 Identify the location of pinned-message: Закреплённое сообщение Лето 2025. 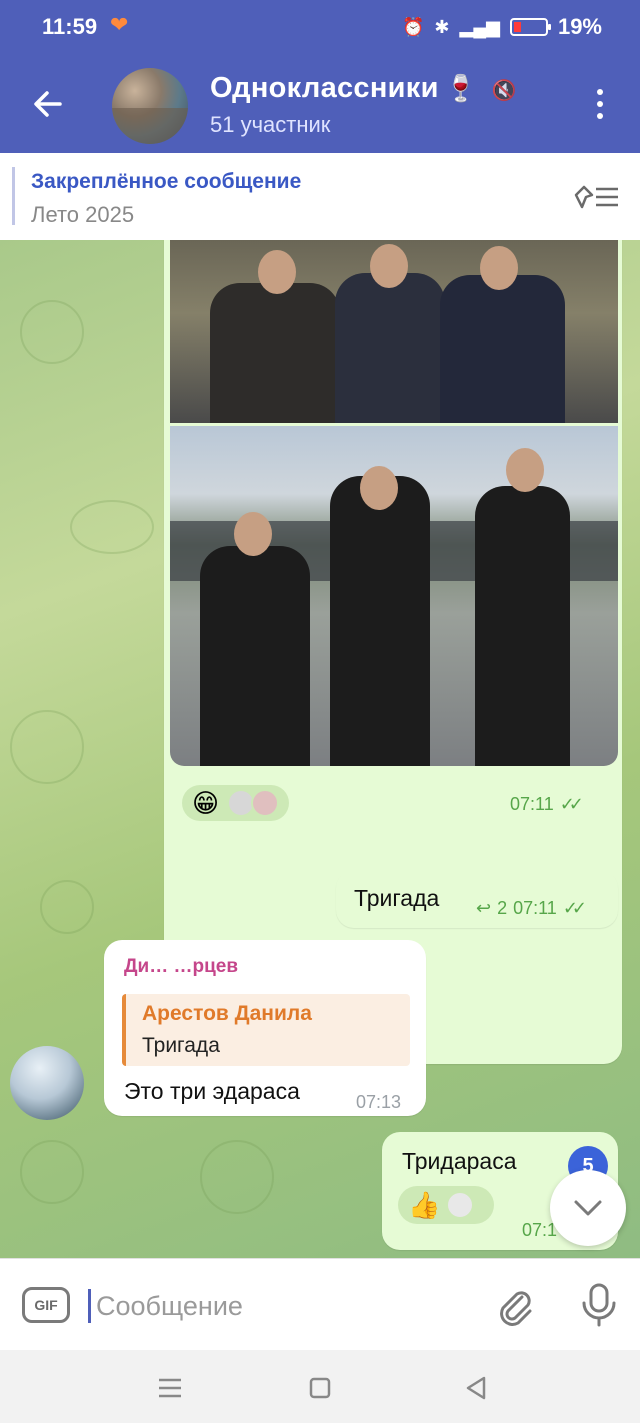
(320, 197).